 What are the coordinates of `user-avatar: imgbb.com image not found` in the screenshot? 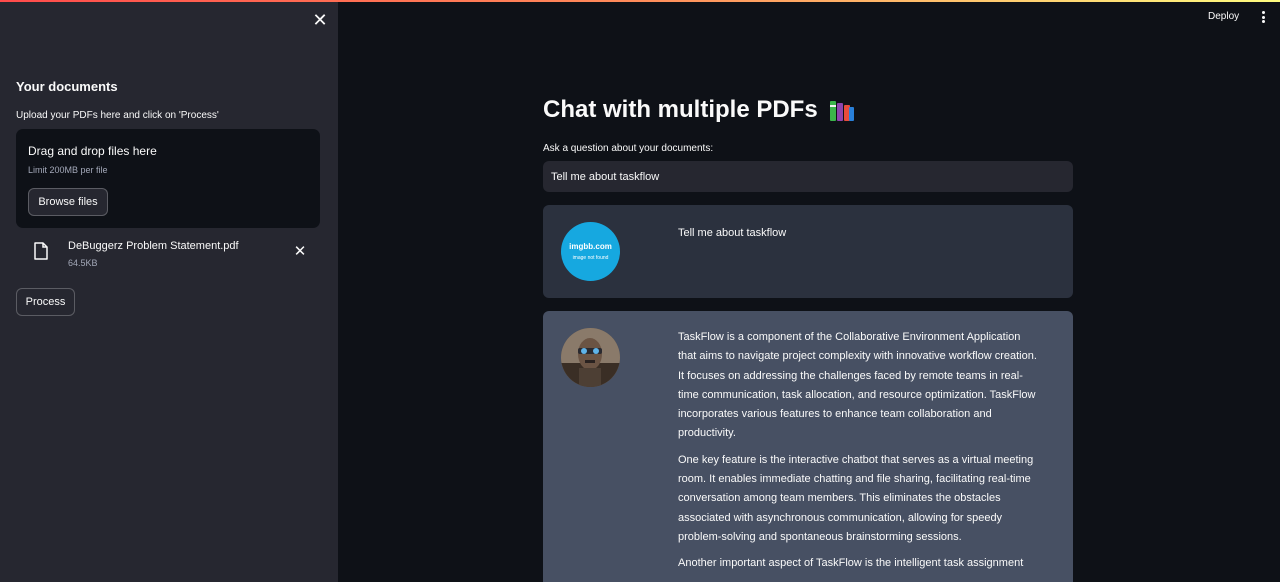 It's located at (590, 251).